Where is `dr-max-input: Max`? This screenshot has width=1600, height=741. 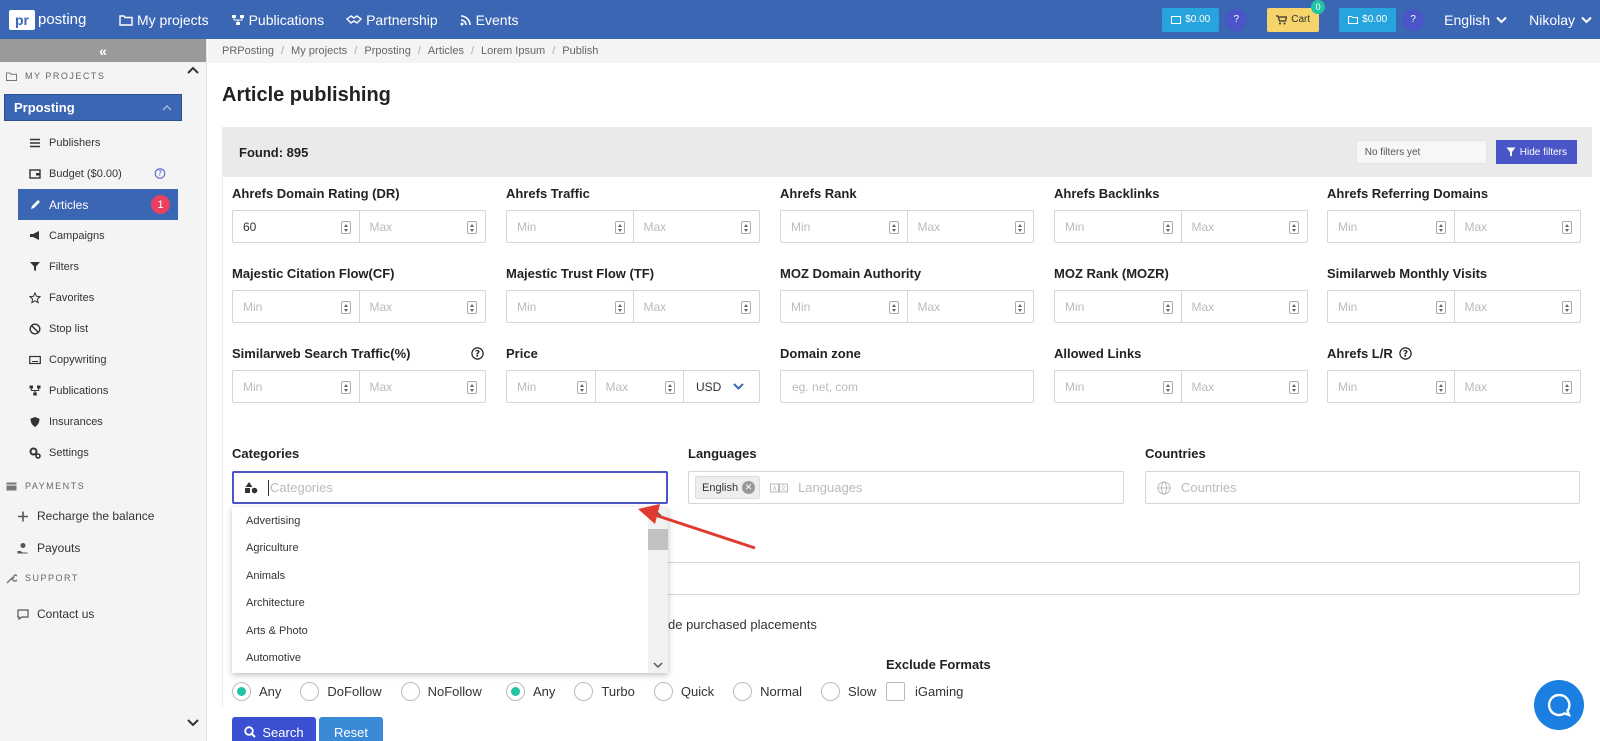 dr-max-input: Max is located at coordinates (422, 226).